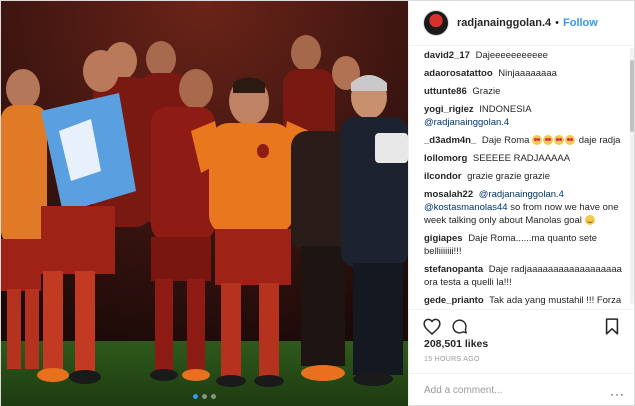  I want to click on comment-username: adaorosatattoo, so click(458, 73).